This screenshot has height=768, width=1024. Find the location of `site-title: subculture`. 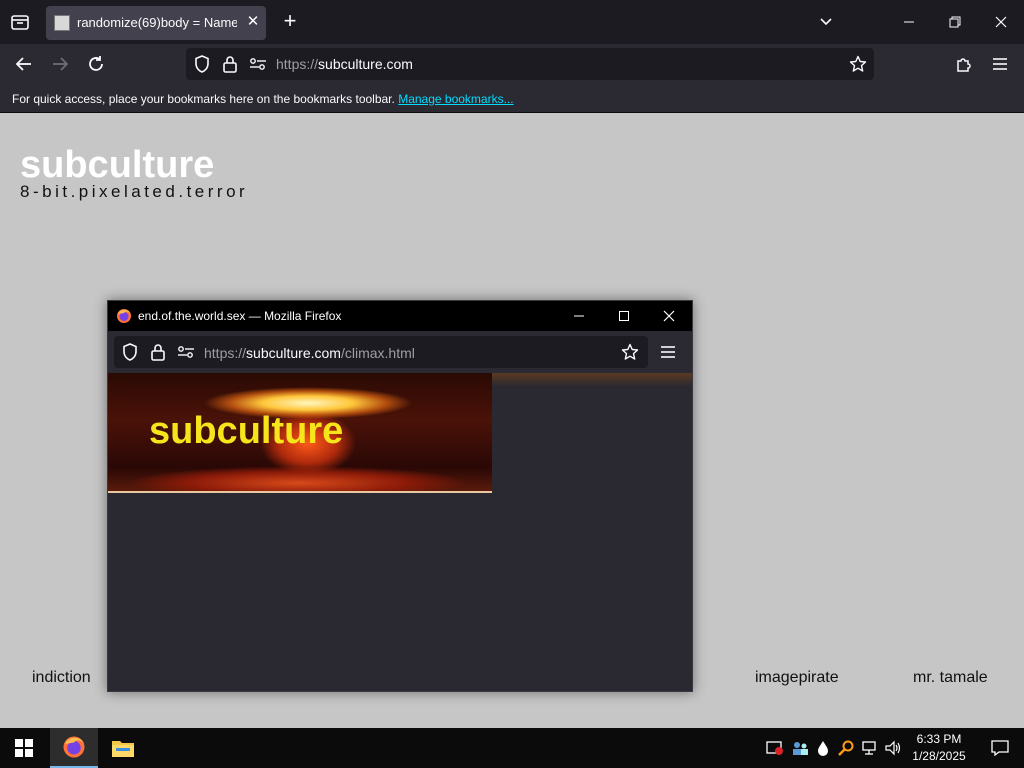

site-title: subculture is located at coordinates (117, 165).